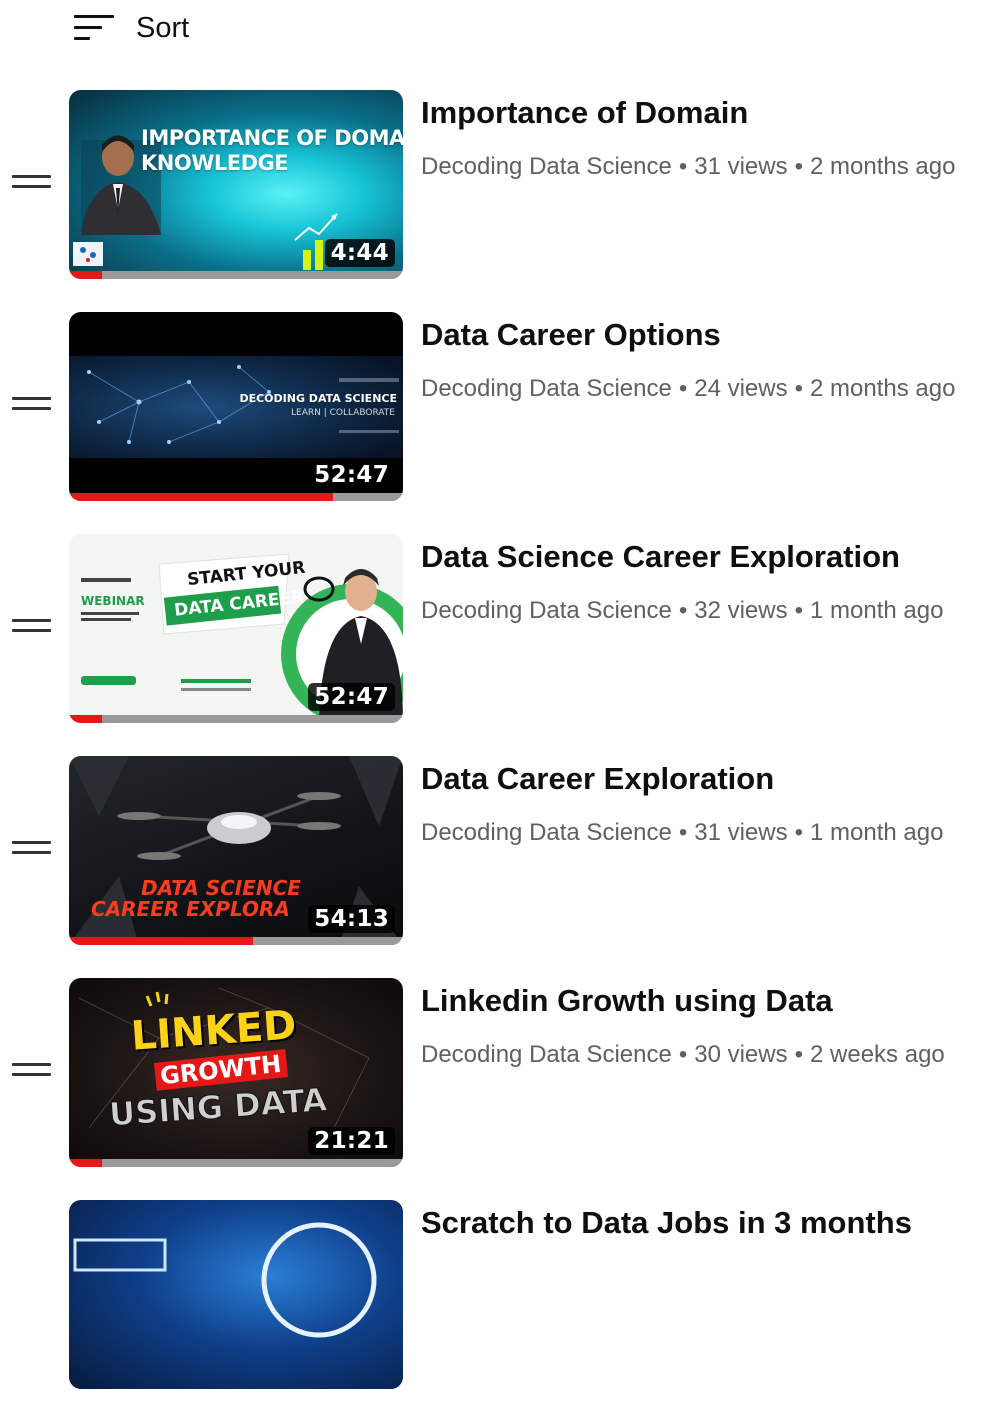 The width and height of the screenshot is (988, 1422). What do you see at coordinates (236, 1072) in the screenshot?
I see `video-thumbnail: LINKED GROWTH USING DATA 21:21` at bounding box center [236, 1072].